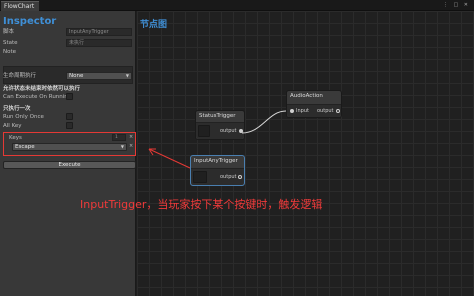 This screenshot has width=474, height=296. What do you see at coordinates (306, 96) in the screenshot?
I see `node-title: AudioAction` at bounding box center [306, 96].